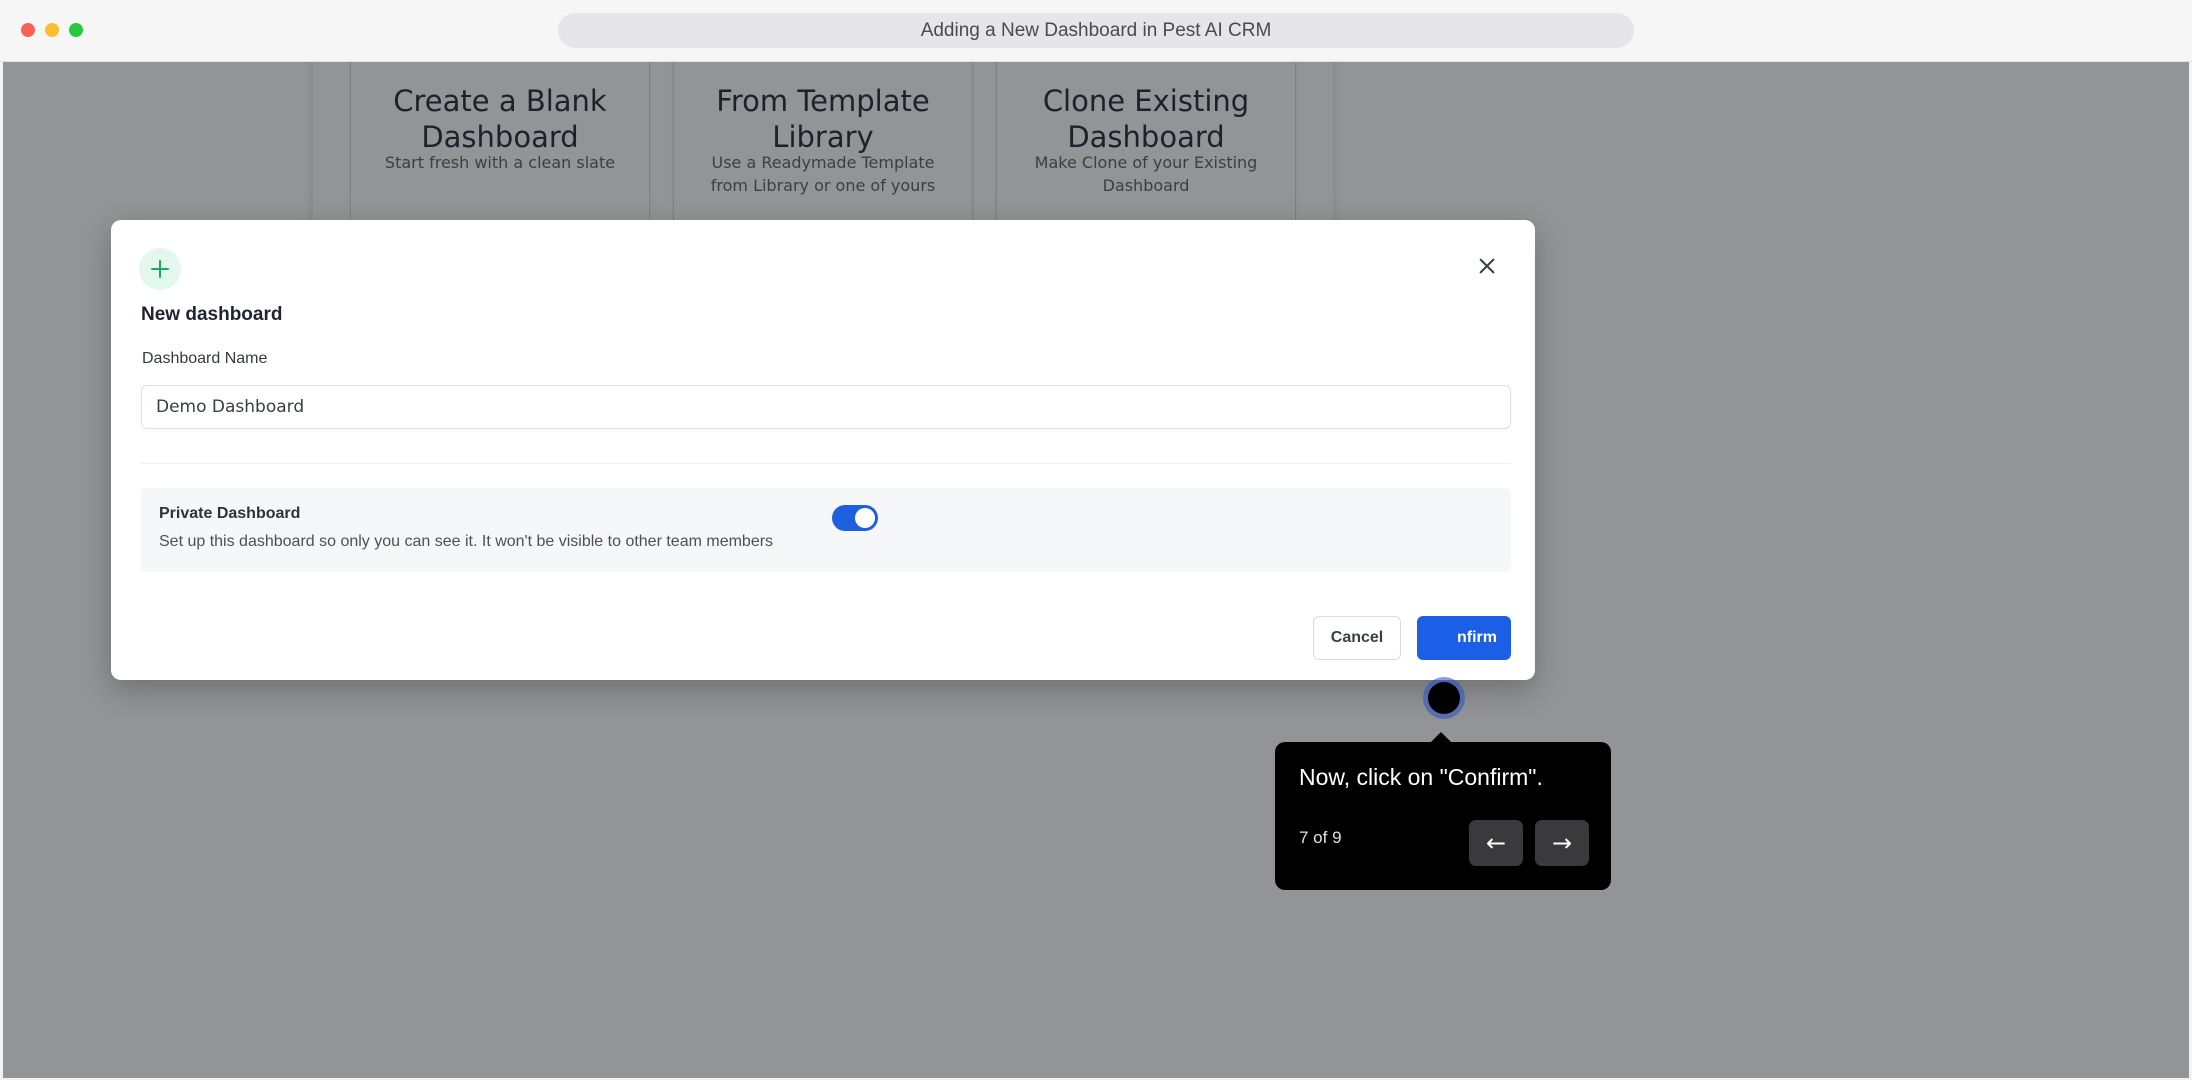 The image size is (2192, 1080). I want to click on tooltip-step-counter: 7 of 9, so click(1320, 837).